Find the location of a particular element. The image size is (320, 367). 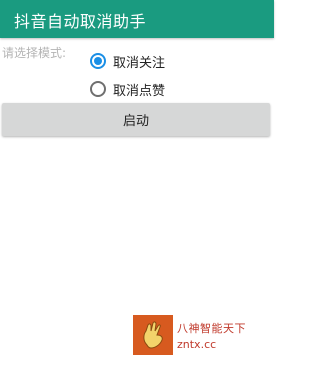

radio-unchecked-icon is located at coordinates (98, 89).